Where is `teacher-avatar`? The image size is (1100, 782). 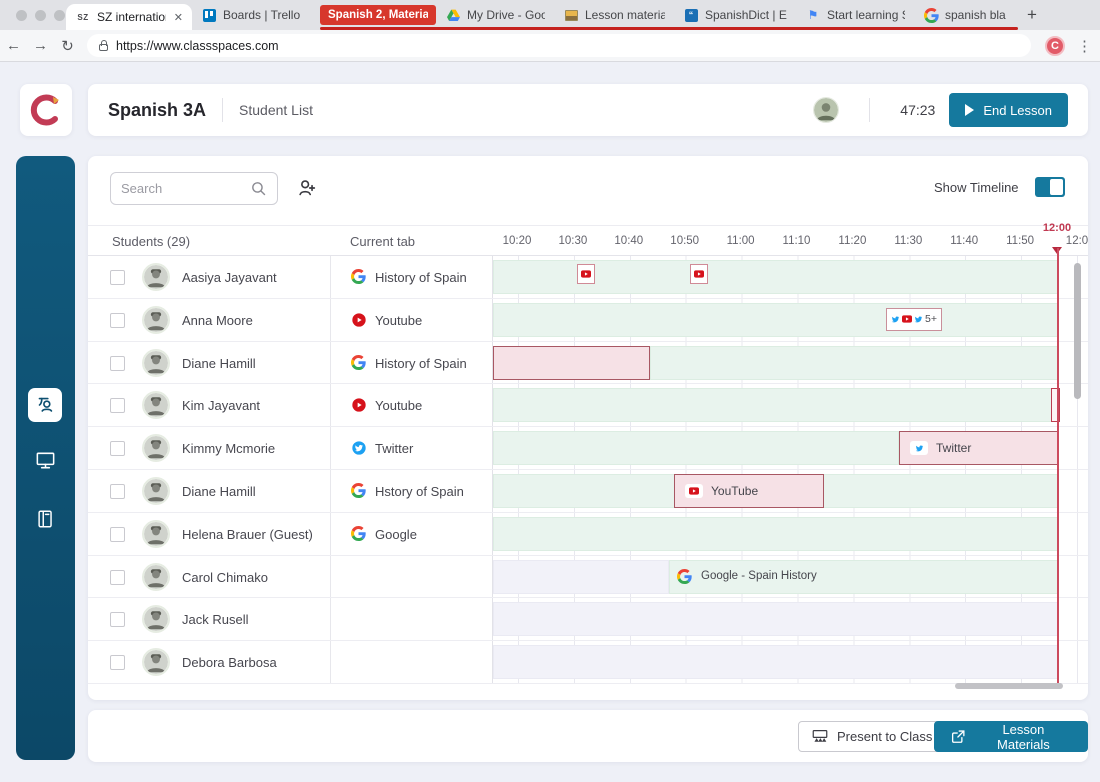
teacher-avatar is located at coordinates (826, 110).